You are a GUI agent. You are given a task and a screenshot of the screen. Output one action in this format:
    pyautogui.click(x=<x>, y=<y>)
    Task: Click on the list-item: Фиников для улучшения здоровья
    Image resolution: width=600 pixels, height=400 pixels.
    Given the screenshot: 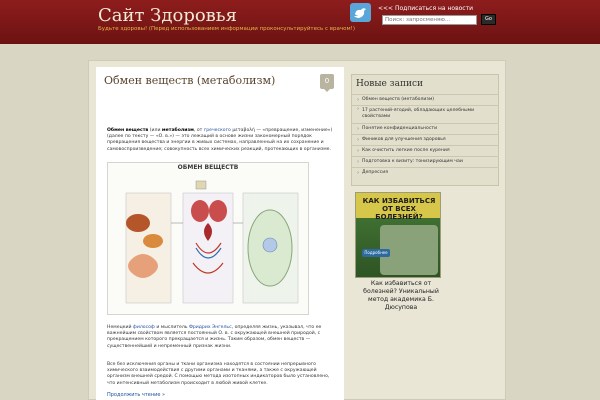 What is the action you would take?
    pyautogui.click(x=425, y=139)
    